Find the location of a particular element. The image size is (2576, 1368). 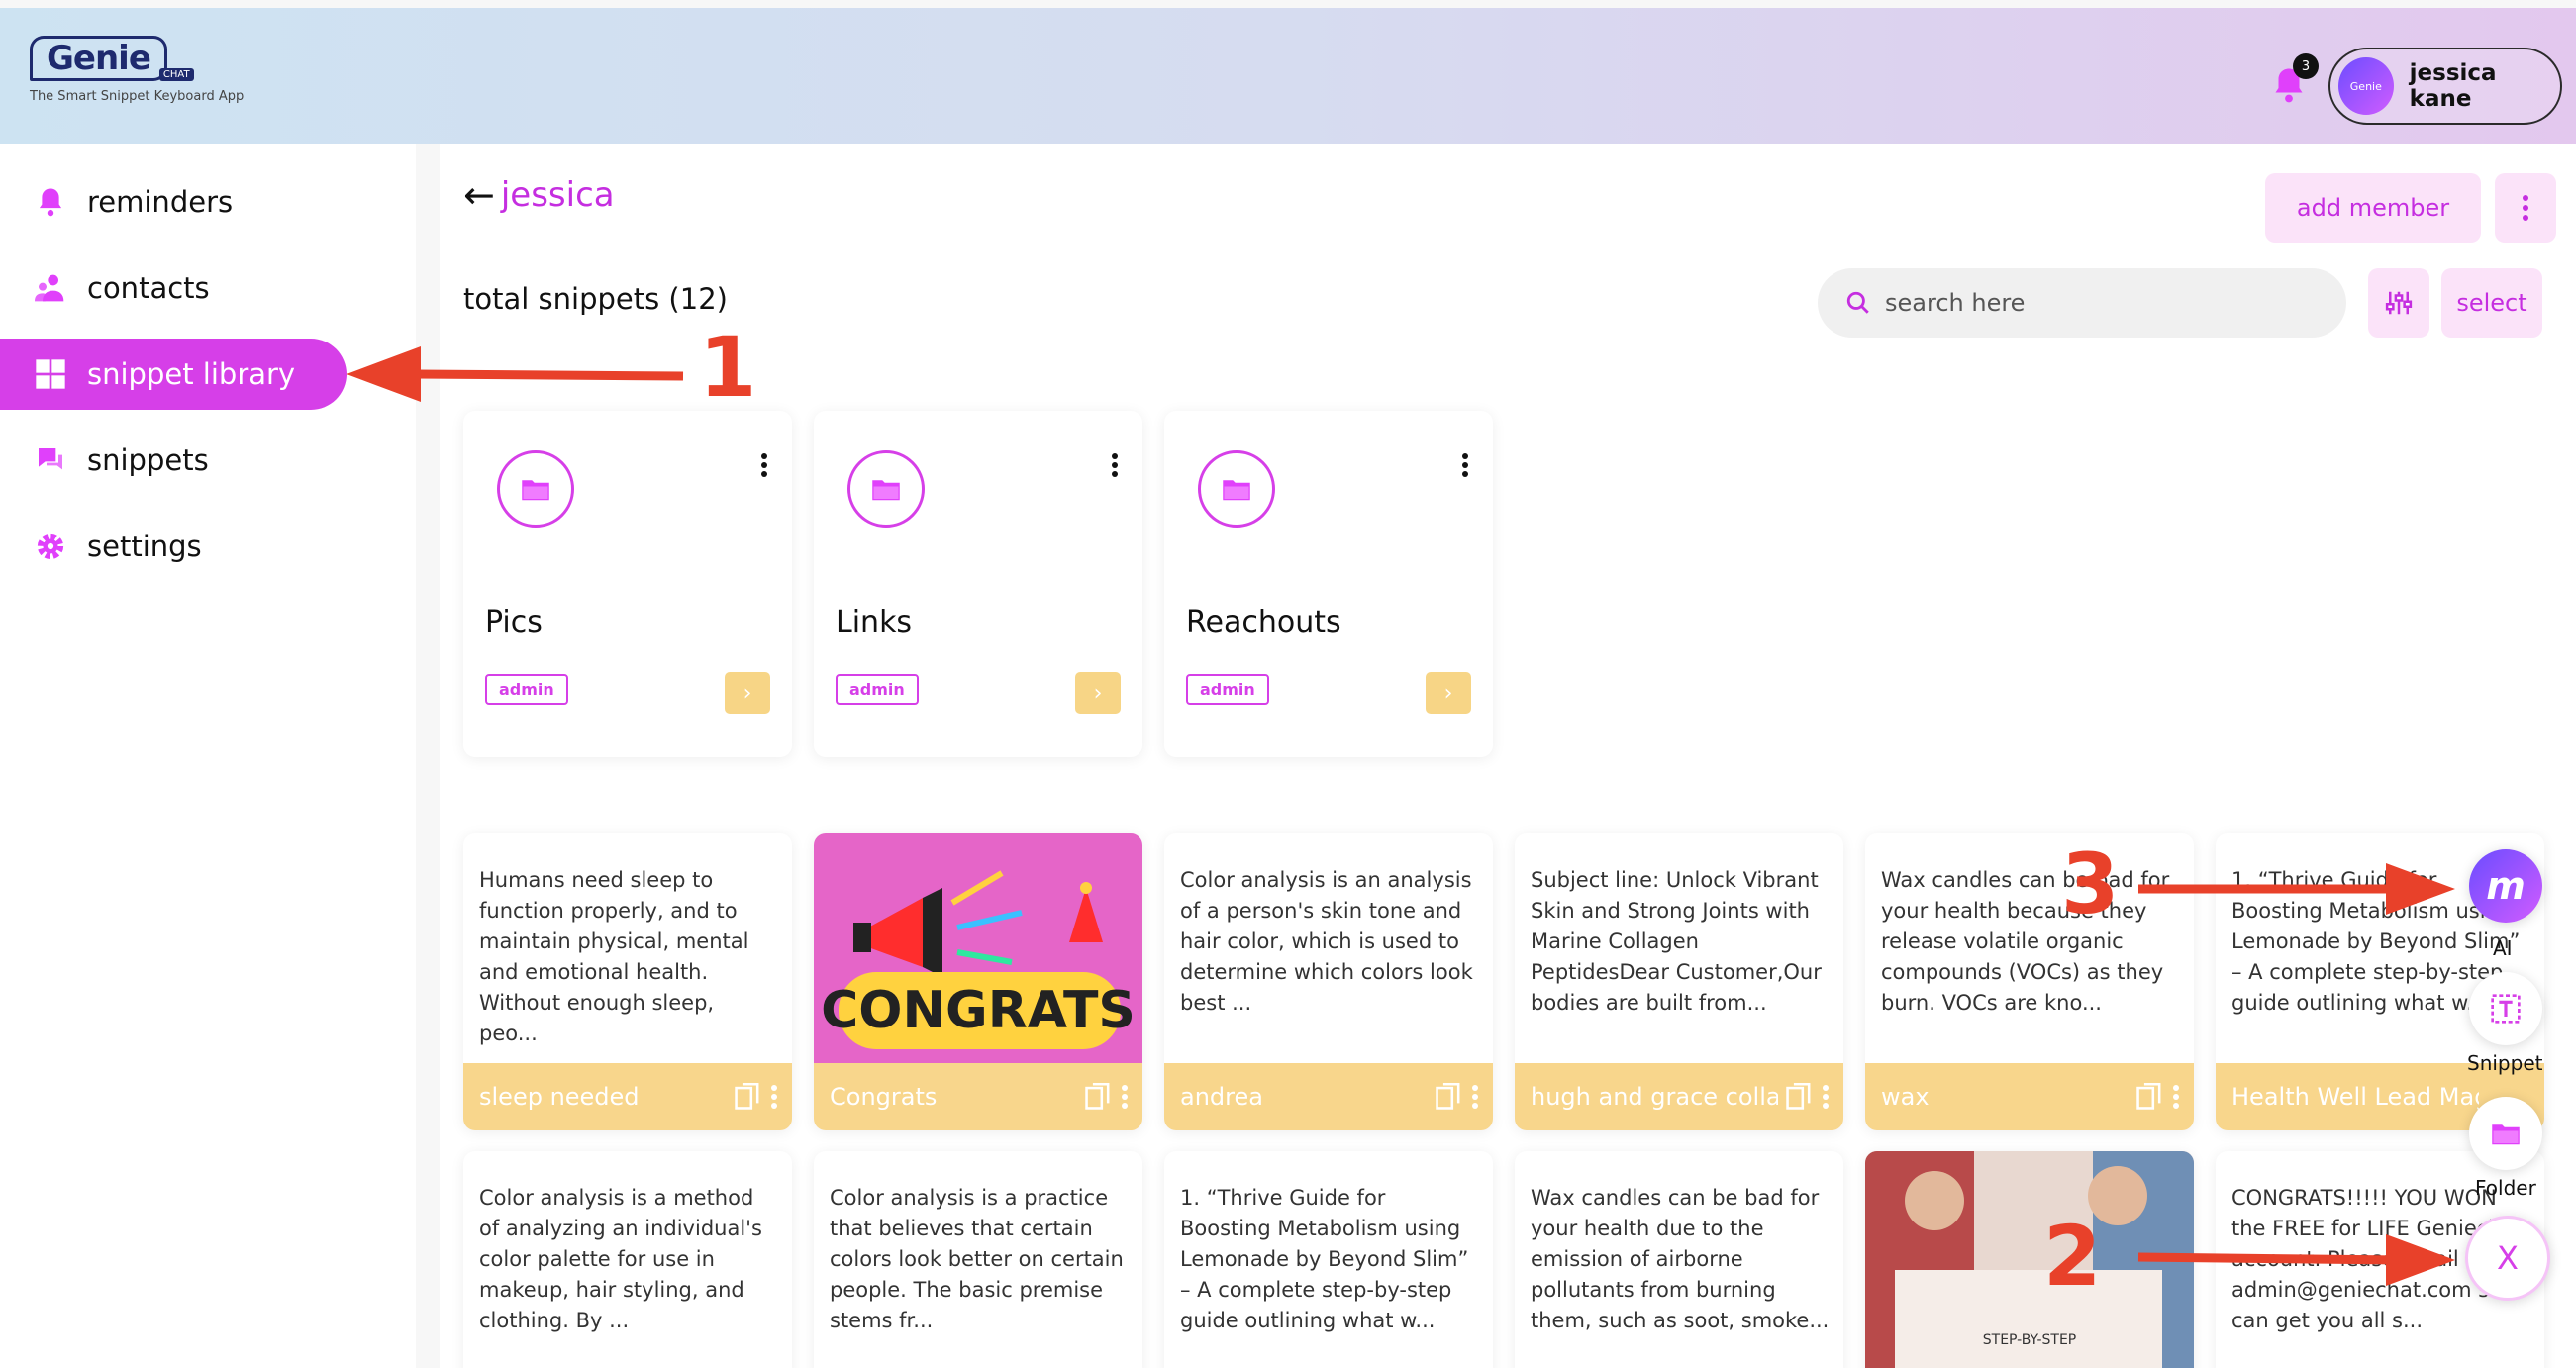

photo-image: STEP-BY-STEP is located at coordinates (2029, 1259).